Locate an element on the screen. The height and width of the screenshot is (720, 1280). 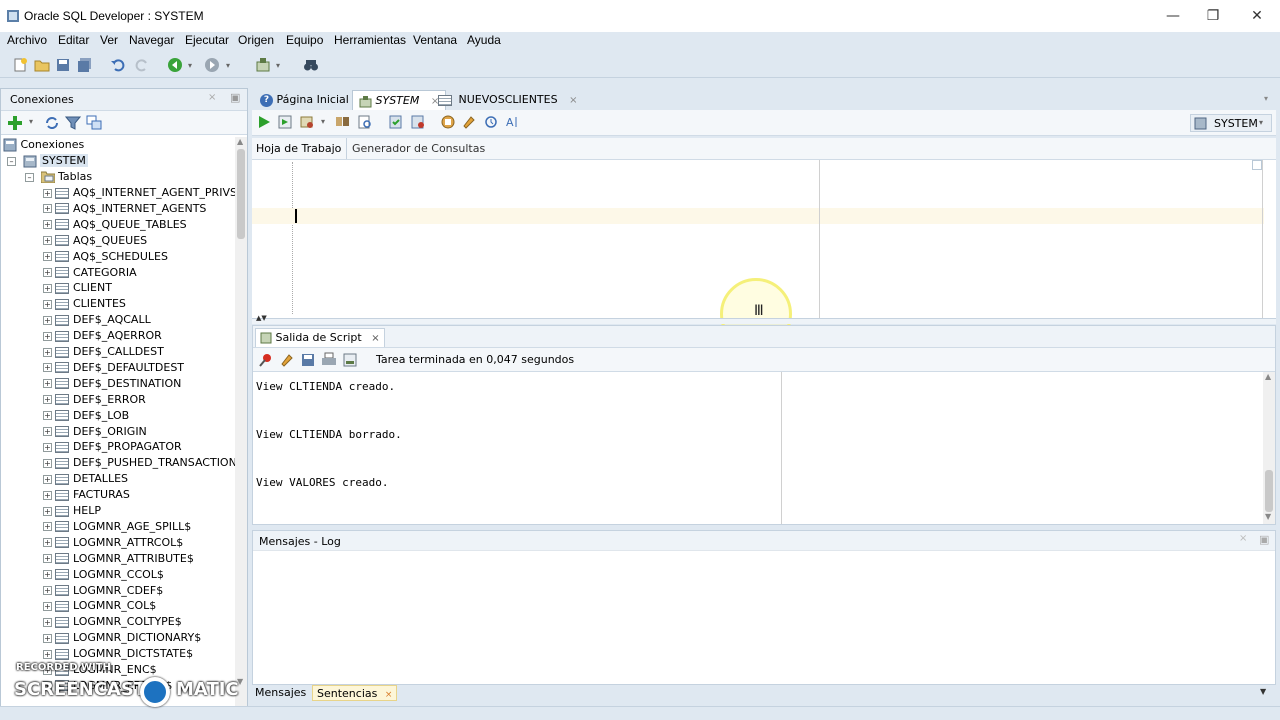
save-all-icon is located at coordinates (85, 65).